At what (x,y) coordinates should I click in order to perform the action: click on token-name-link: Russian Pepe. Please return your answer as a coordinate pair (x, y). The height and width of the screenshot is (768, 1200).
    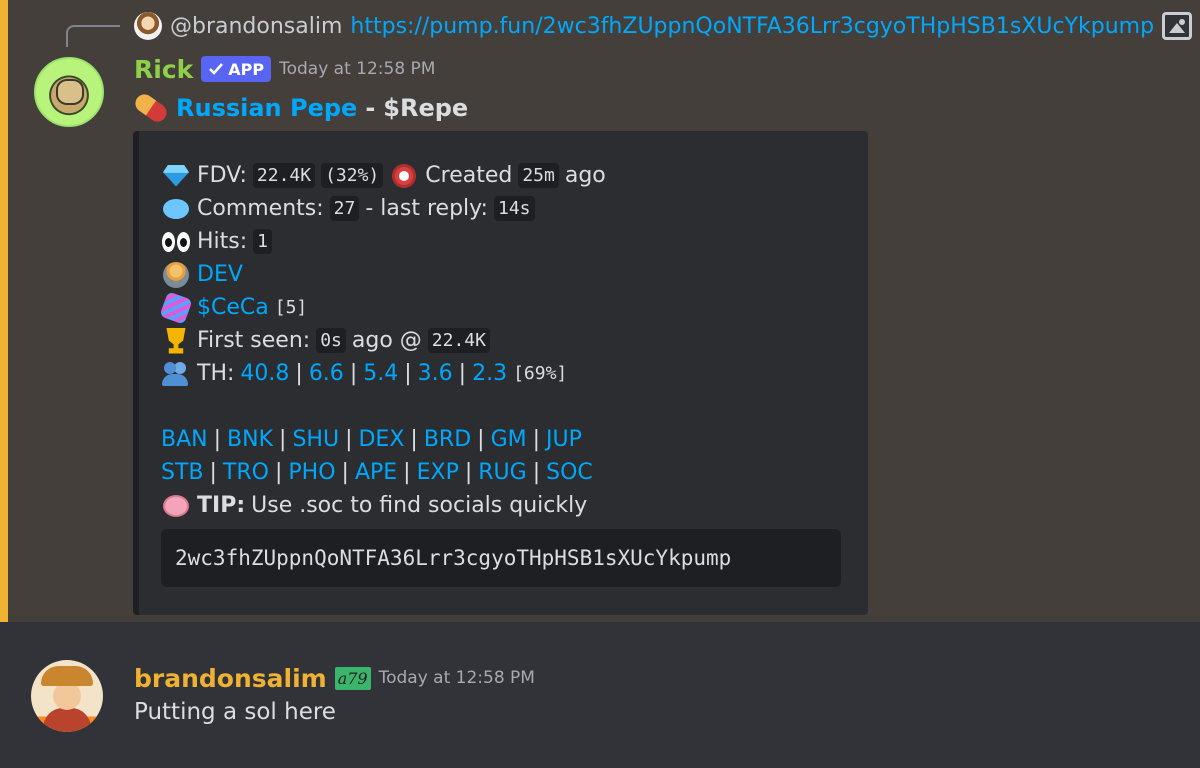
    Looking at the image, I should click on (266, 108).